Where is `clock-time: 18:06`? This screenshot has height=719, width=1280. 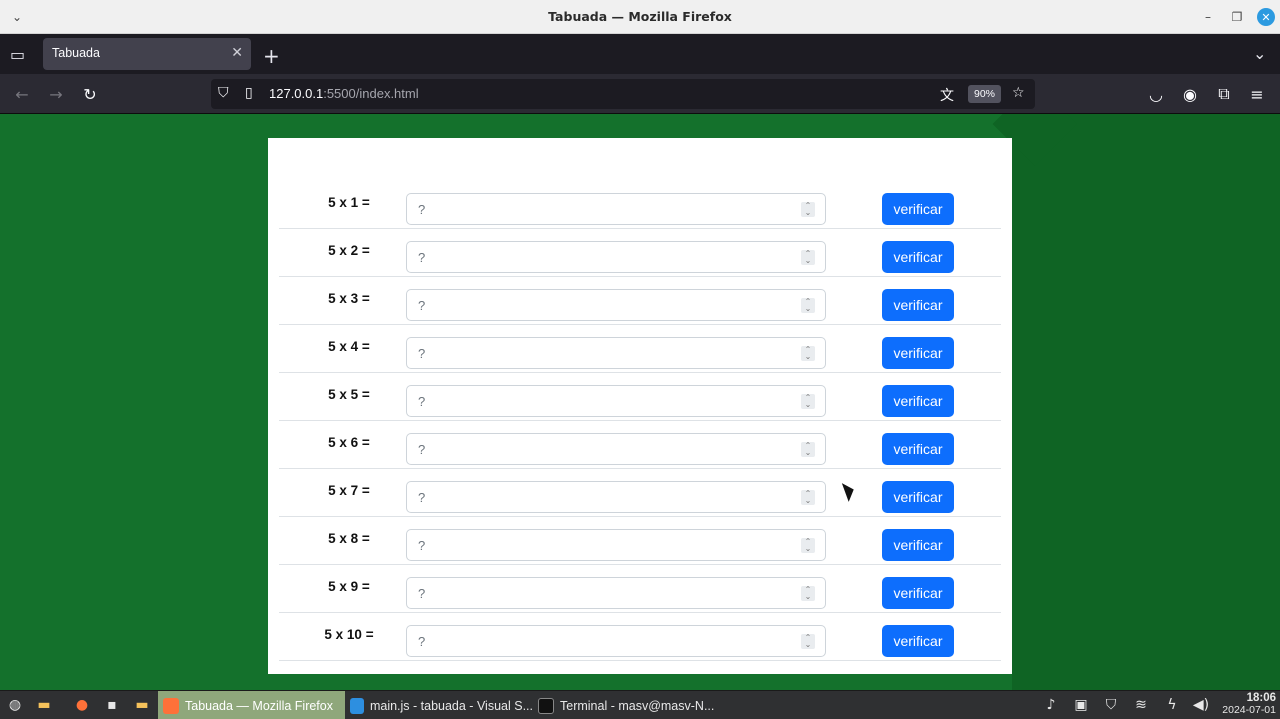 clock-time: 18:06 is located at coordinates (1261, 698).